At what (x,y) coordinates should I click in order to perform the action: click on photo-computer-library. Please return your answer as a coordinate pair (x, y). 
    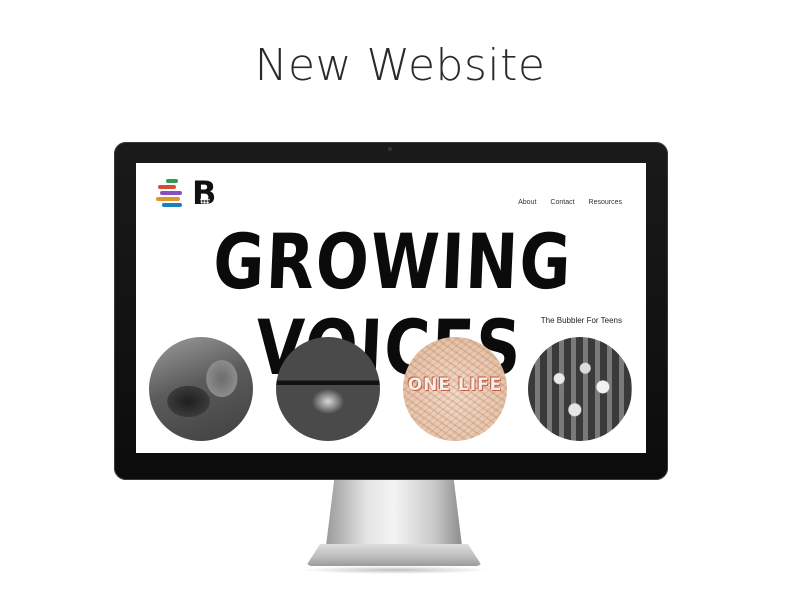
    Looking at the image, I should click on (328, 389).